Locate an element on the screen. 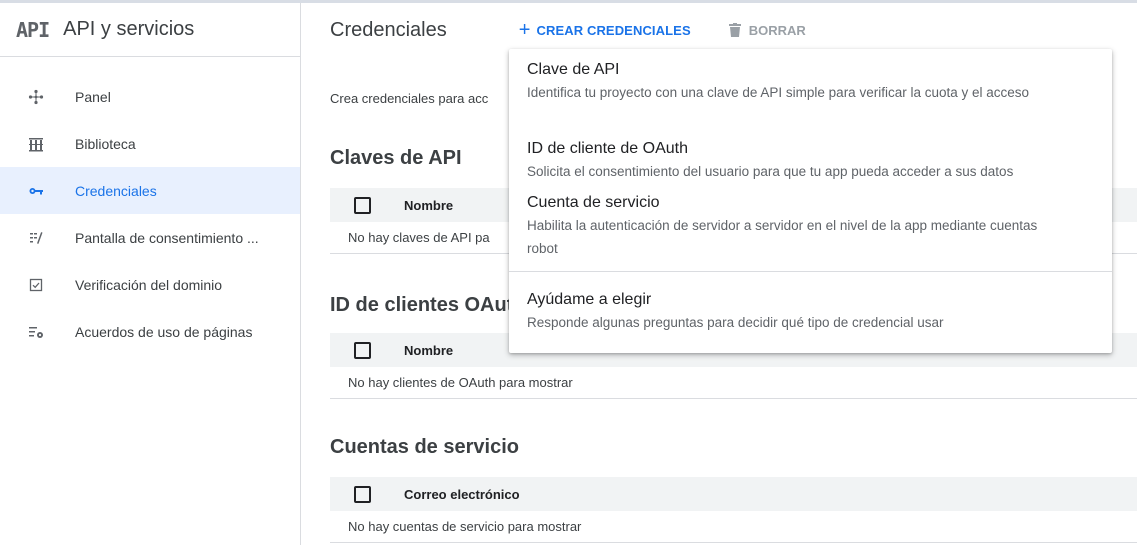 The height and width of the screenshot is (545, 1137). key-icon is located at coordinates (36, 191).